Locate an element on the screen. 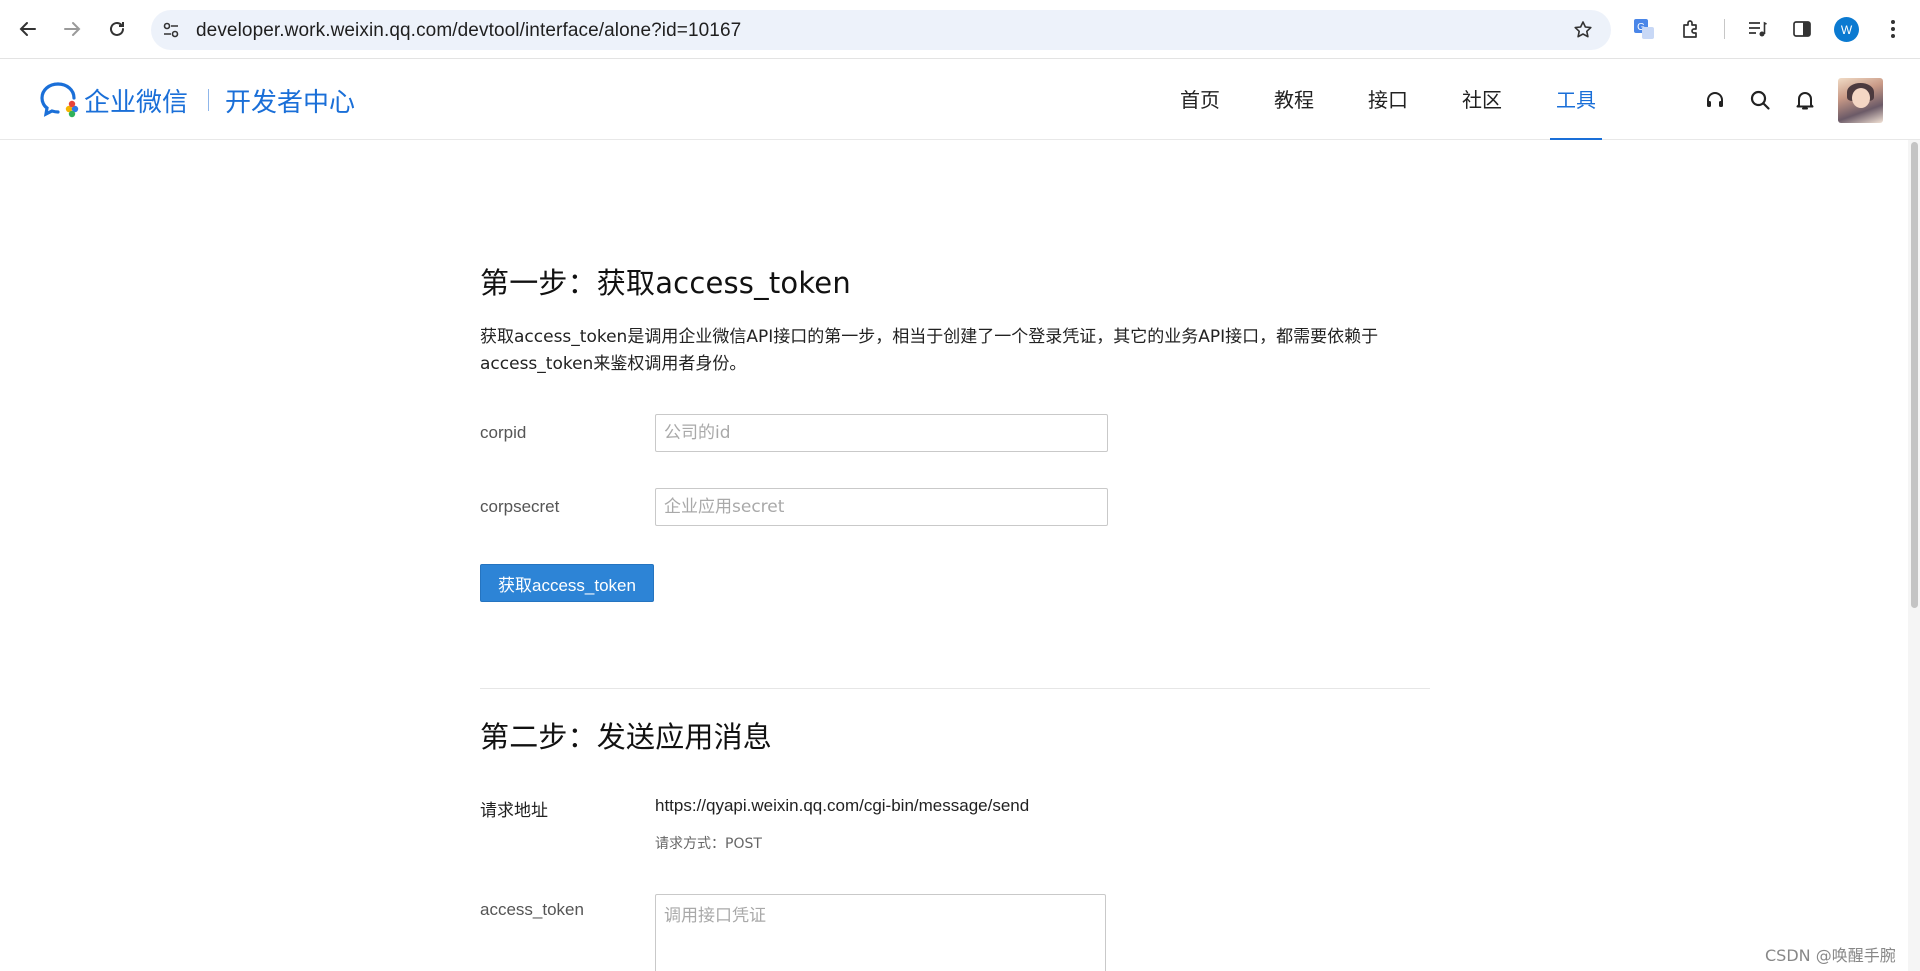  brand-name: 企业微信 is located at coordinates (136, 102).